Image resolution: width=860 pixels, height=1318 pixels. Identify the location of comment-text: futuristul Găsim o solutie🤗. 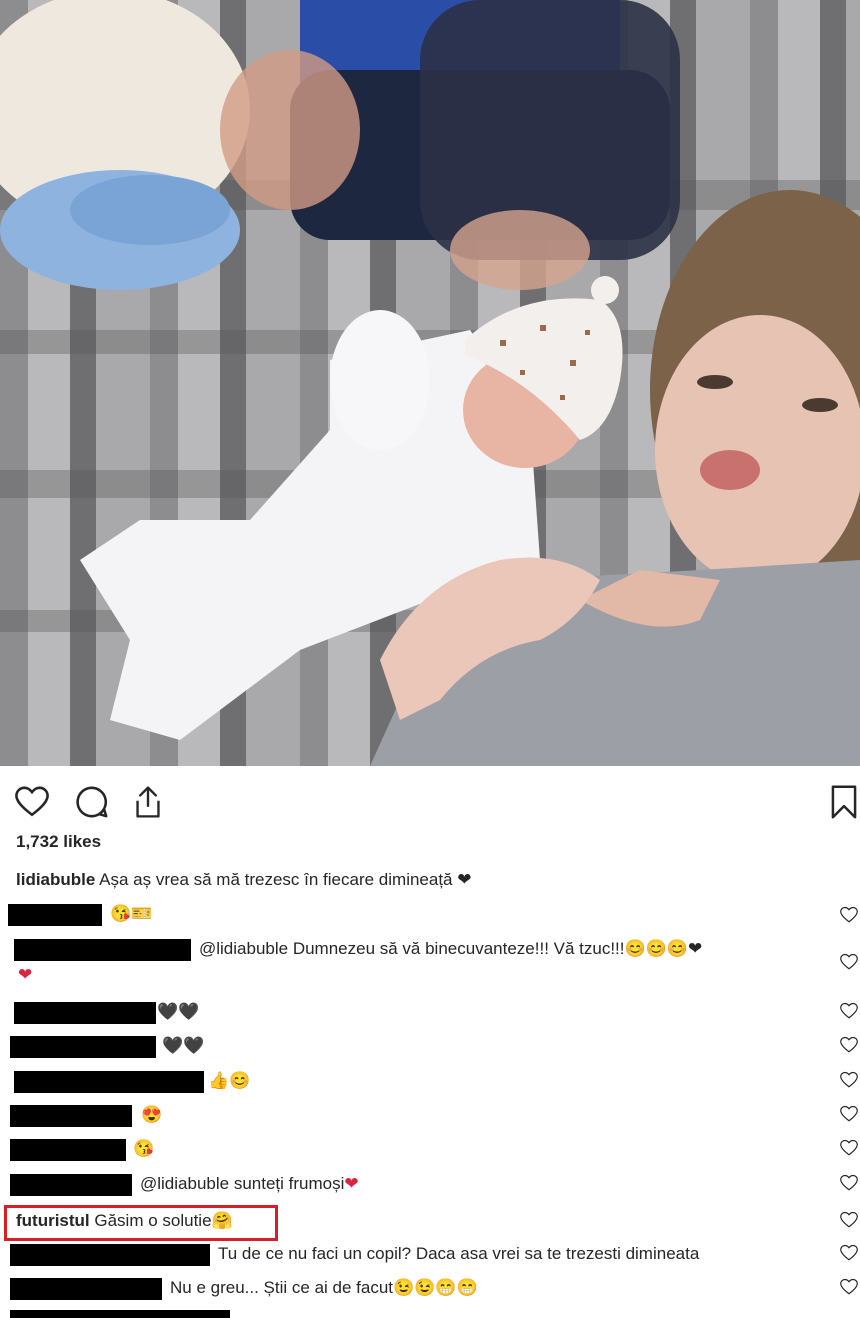
(124, 1221).